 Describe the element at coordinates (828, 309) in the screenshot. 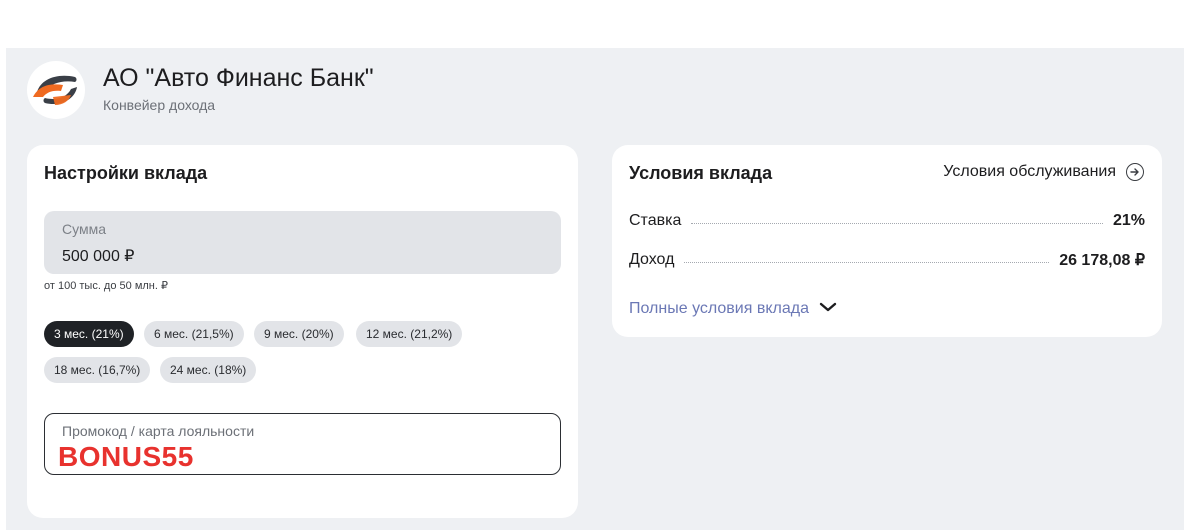

I see `chevron-down-icon` at that location.